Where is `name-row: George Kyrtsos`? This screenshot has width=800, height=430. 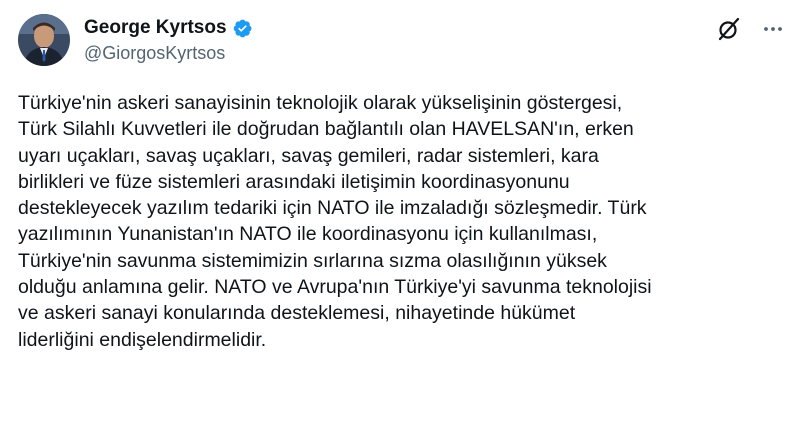 name-row: George Kyrtsos is located at coordinates (168, 28).